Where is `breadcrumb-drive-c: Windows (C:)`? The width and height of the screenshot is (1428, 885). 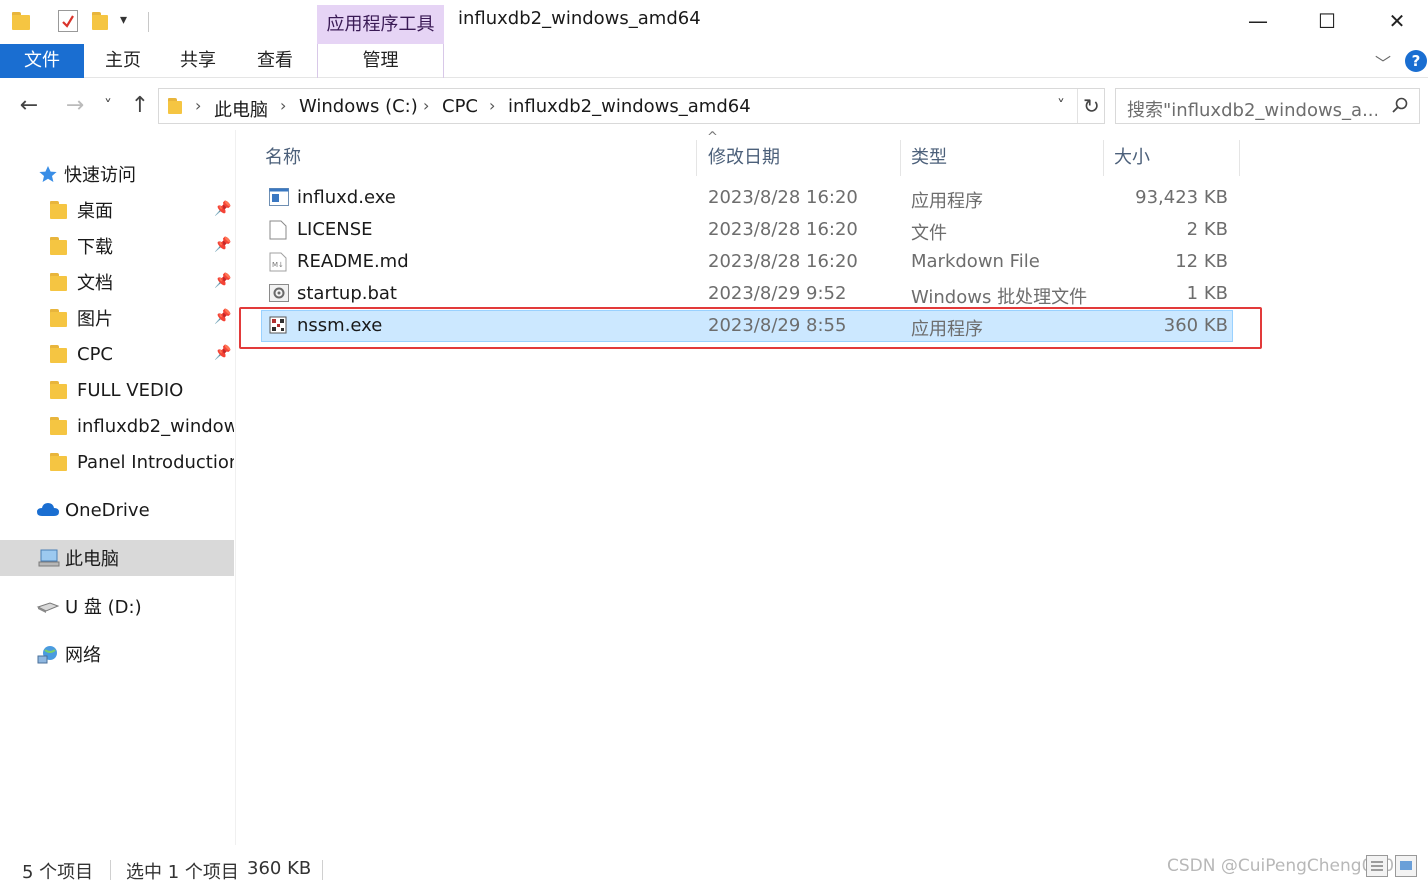
breadcrumb-drive-c: Windows (C:) is located at coordinates (358, 106).